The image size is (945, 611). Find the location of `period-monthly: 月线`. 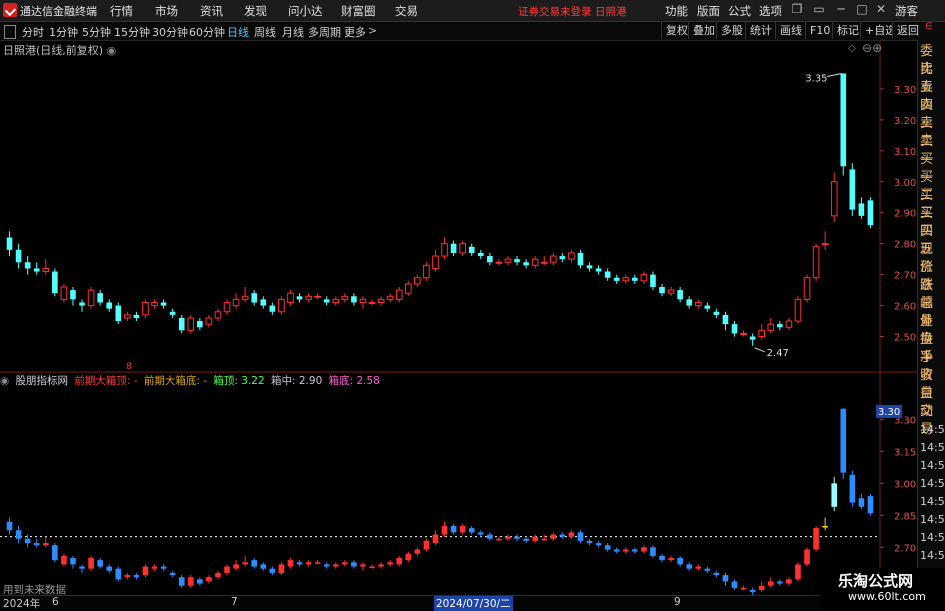

period-monthly: 月线 is located at coordinates (293, 32).